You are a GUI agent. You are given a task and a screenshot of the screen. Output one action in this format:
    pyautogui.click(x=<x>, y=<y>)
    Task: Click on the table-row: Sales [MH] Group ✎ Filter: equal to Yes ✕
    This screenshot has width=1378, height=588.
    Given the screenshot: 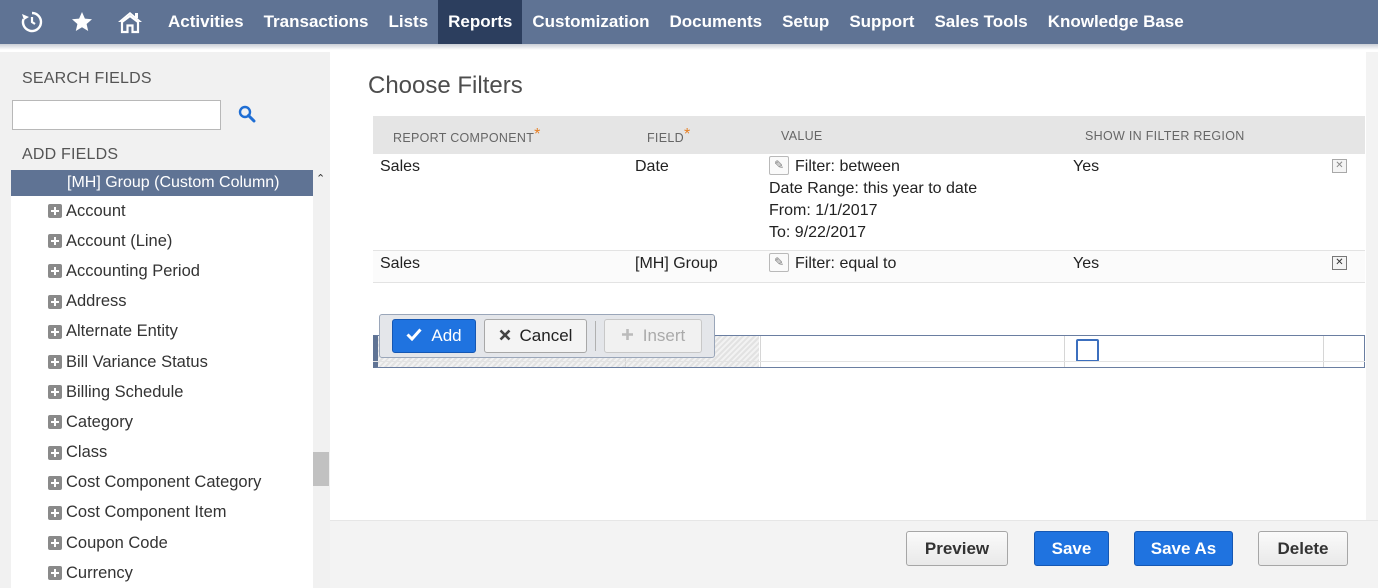 What is the action you would take?
    pyautogui.click(x=869, y=267)
    